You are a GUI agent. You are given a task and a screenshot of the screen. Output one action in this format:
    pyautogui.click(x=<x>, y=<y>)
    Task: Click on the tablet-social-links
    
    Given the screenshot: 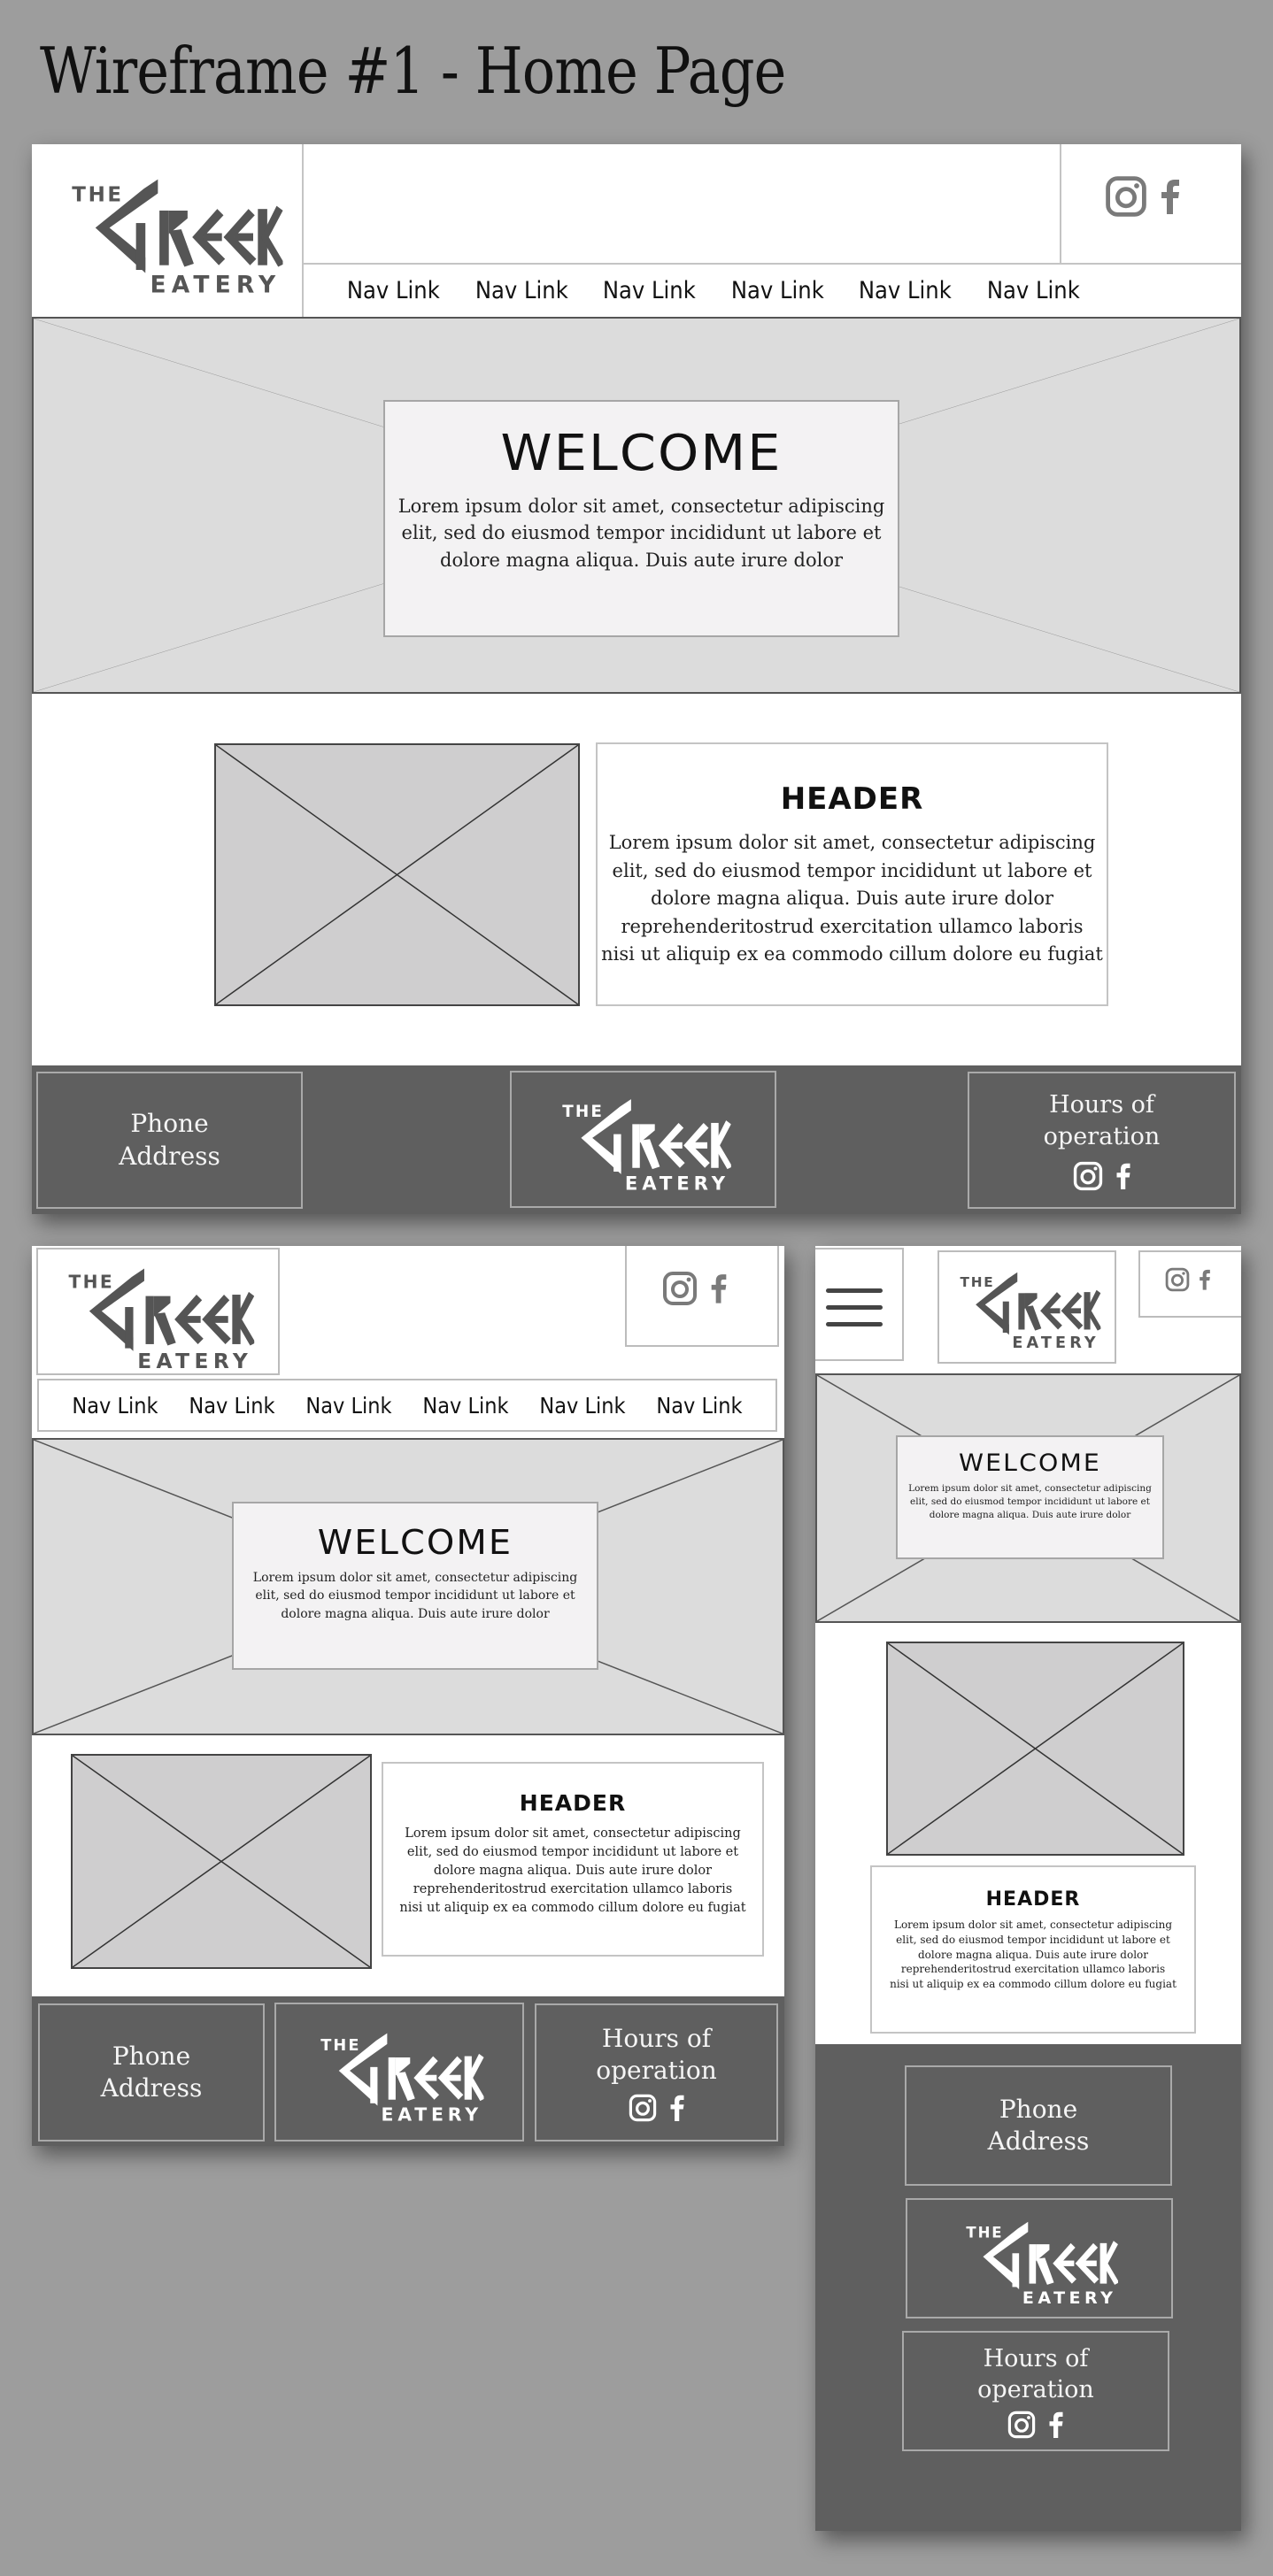 What is the action you would take?
    pyautogui.click(x=695, y=1288)
    